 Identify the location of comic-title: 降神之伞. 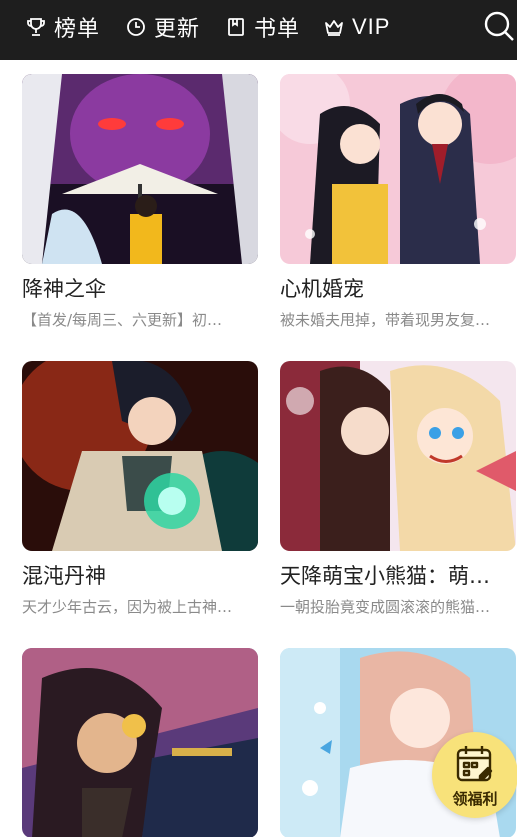
(140, 289).